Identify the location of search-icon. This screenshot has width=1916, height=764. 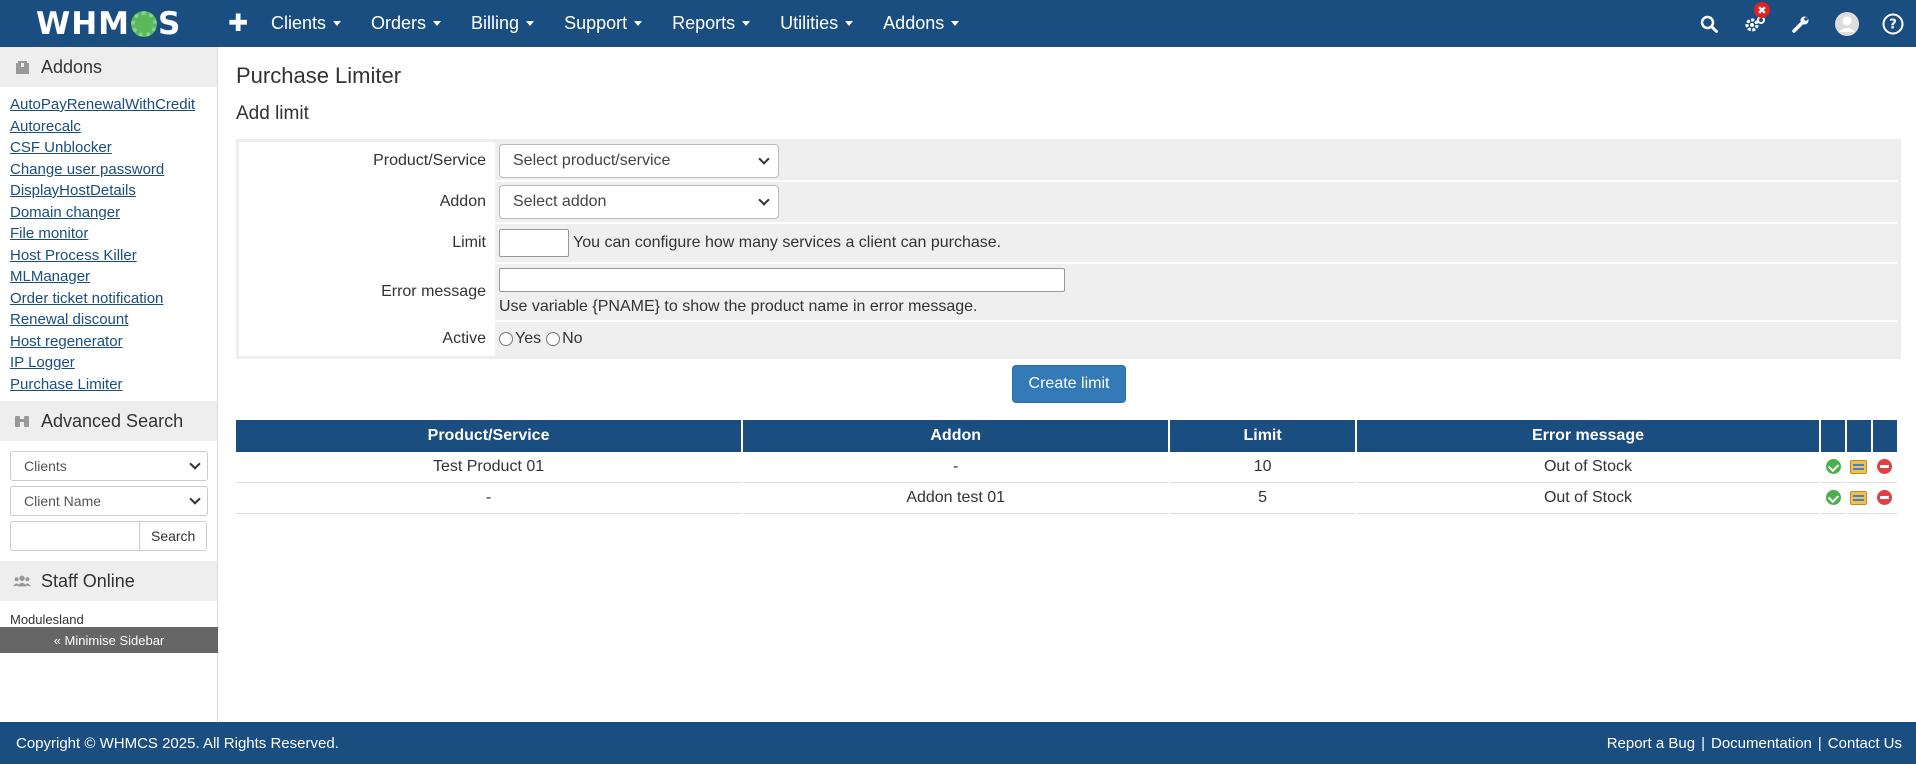
(1709, 23).